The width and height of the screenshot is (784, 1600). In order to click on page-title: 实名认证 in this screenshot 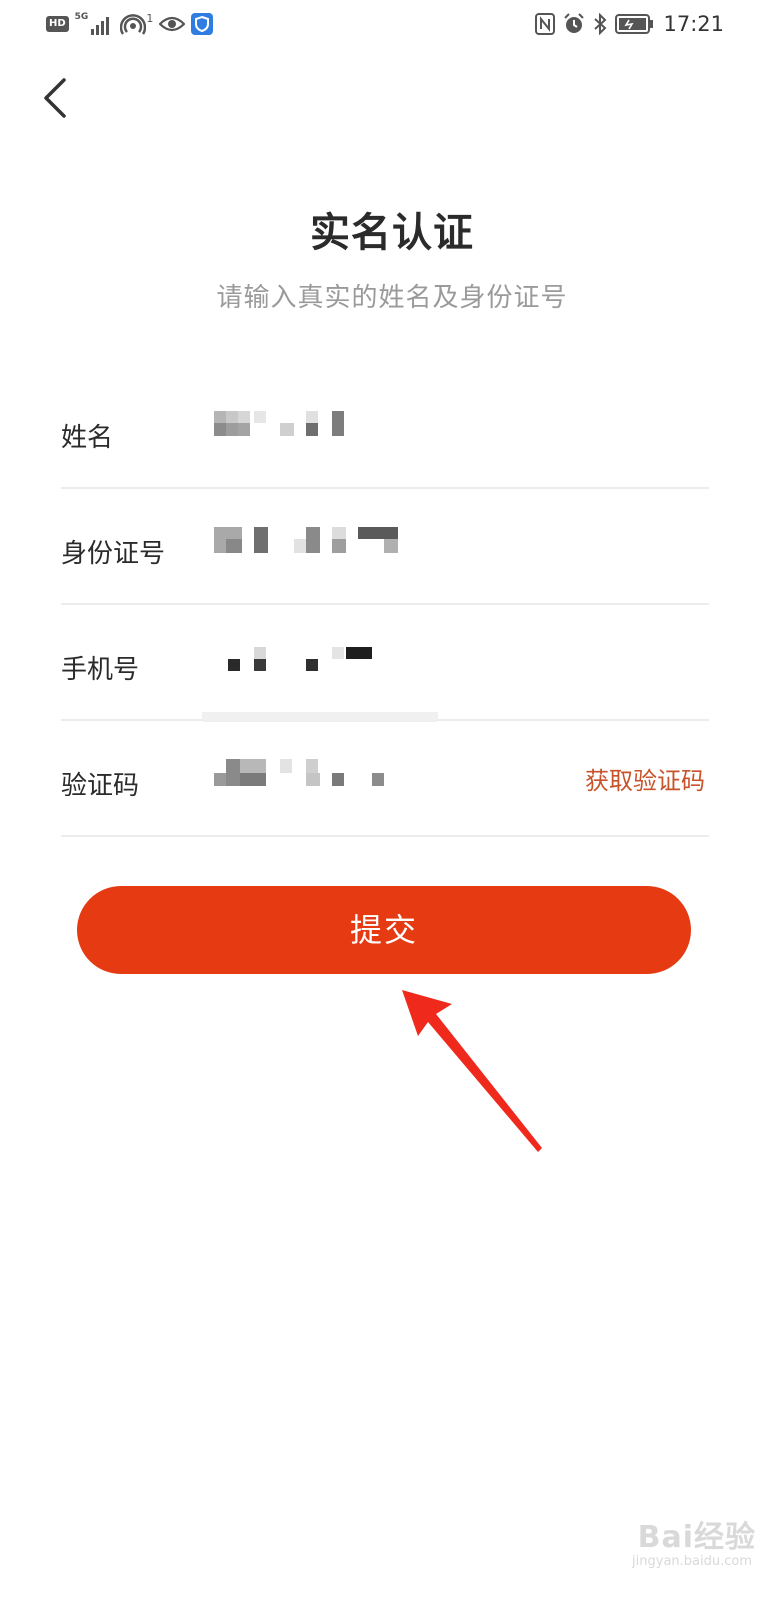, I will do `click(392, 233)`.